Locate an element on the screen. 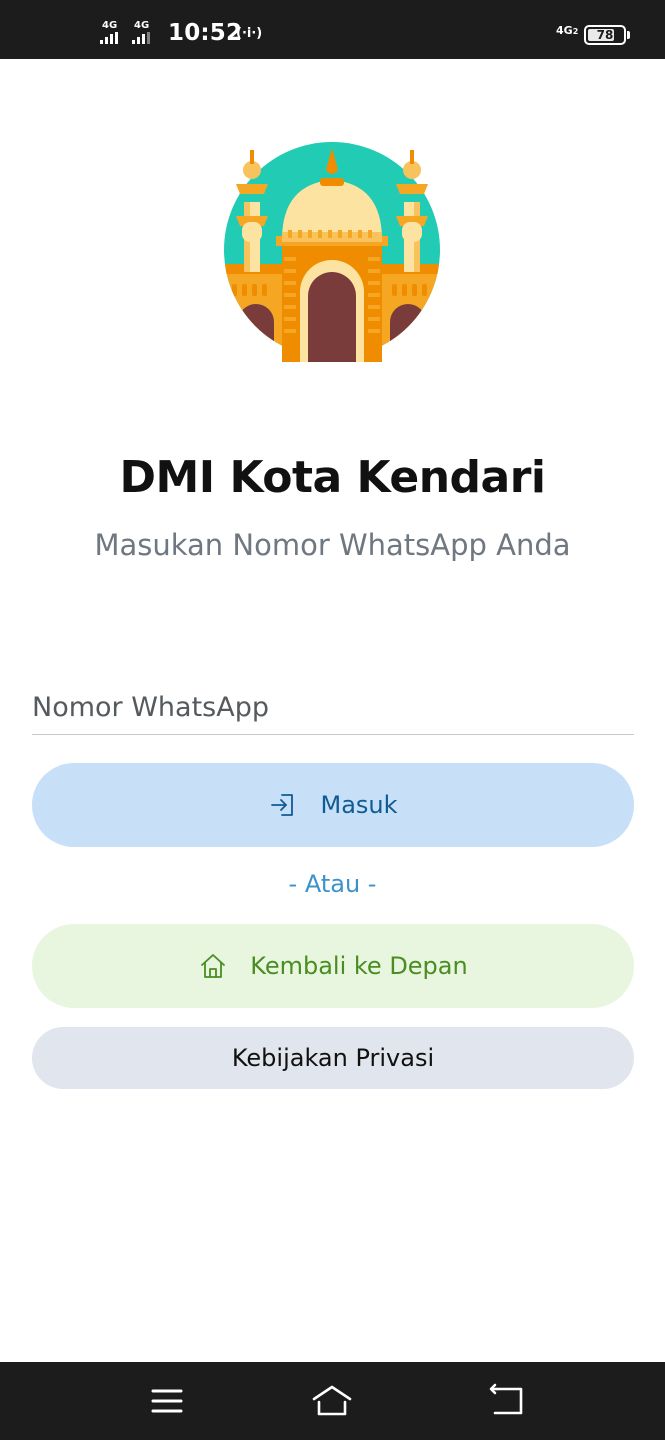  home-icon is located at coordinates (213, 966).